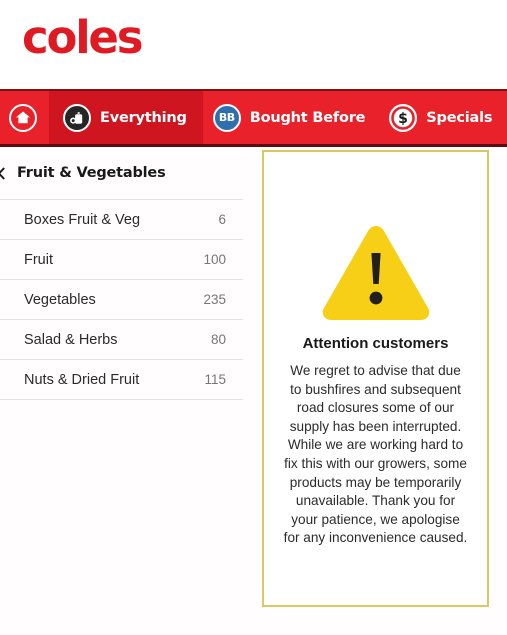 This screenshot has width=507, height=635. What do you see at coordinates (6, 173) in the screenshot?
I see `chevron-left-icon` at bounding box center [6, 173].